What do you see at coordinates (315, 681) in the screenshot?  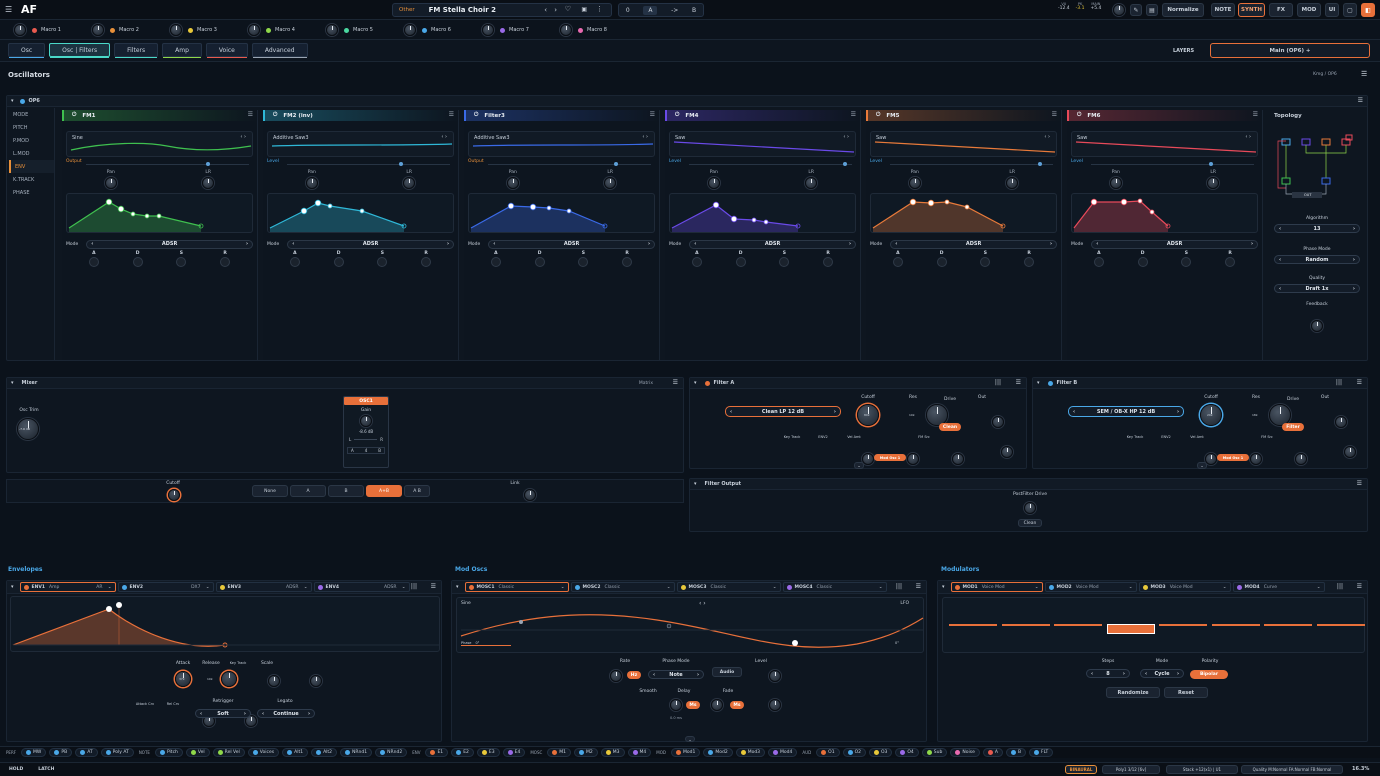 I see `env-scale-knob` at bounding box center [315, 681].